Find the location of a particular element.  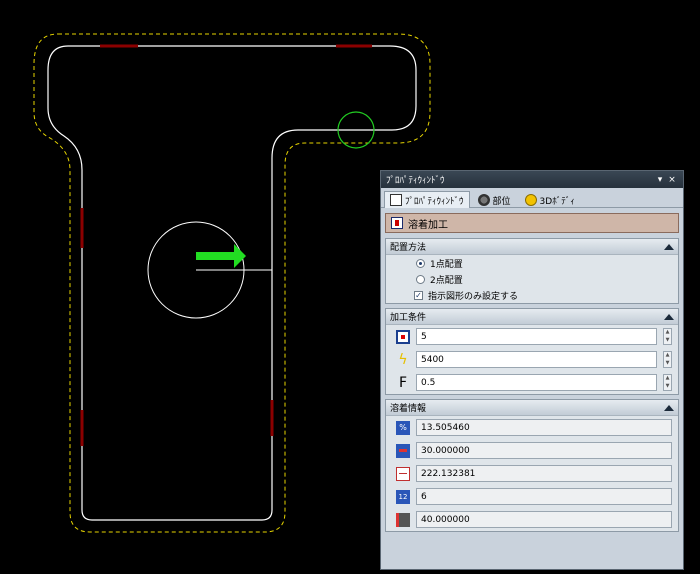

tab-label: 3Dﾎﾞﾃﾞｨ is located at coordinates (557, 201).